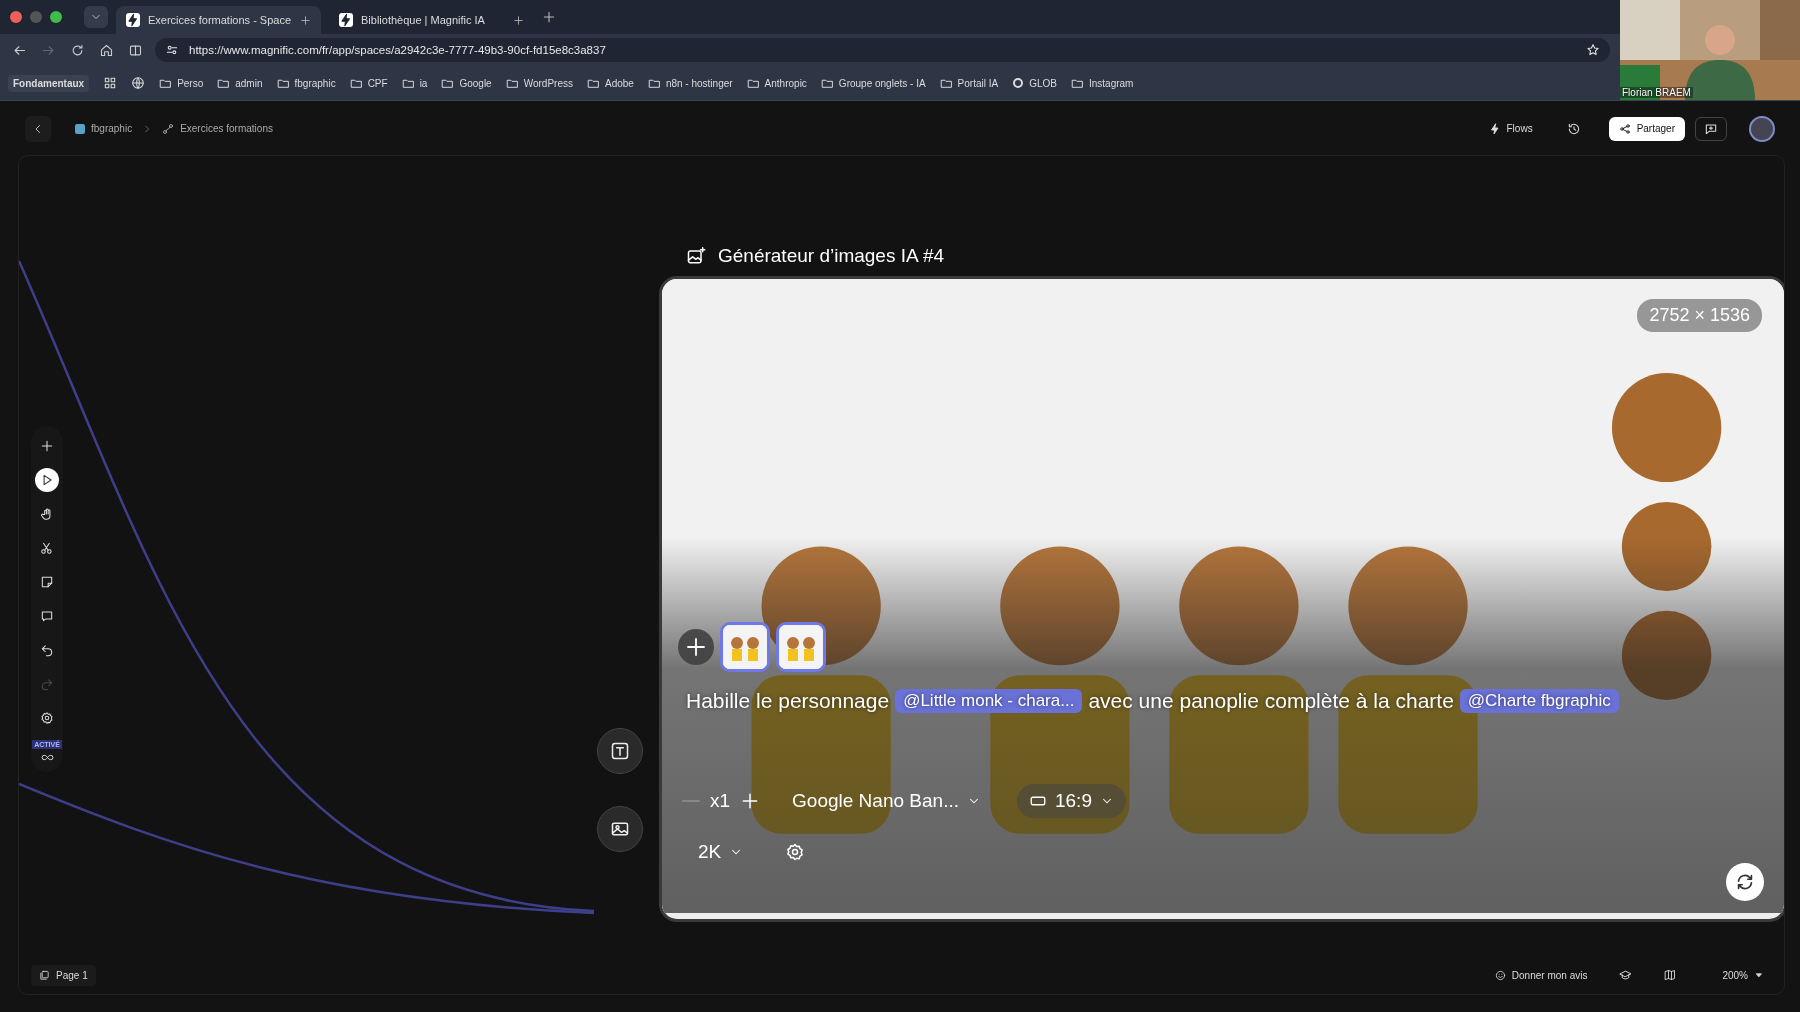 The image size is (1800, 1012). Describe the element at coordinates (1646, 128) in the screenshot. I see `share-button: Partager` at that location.